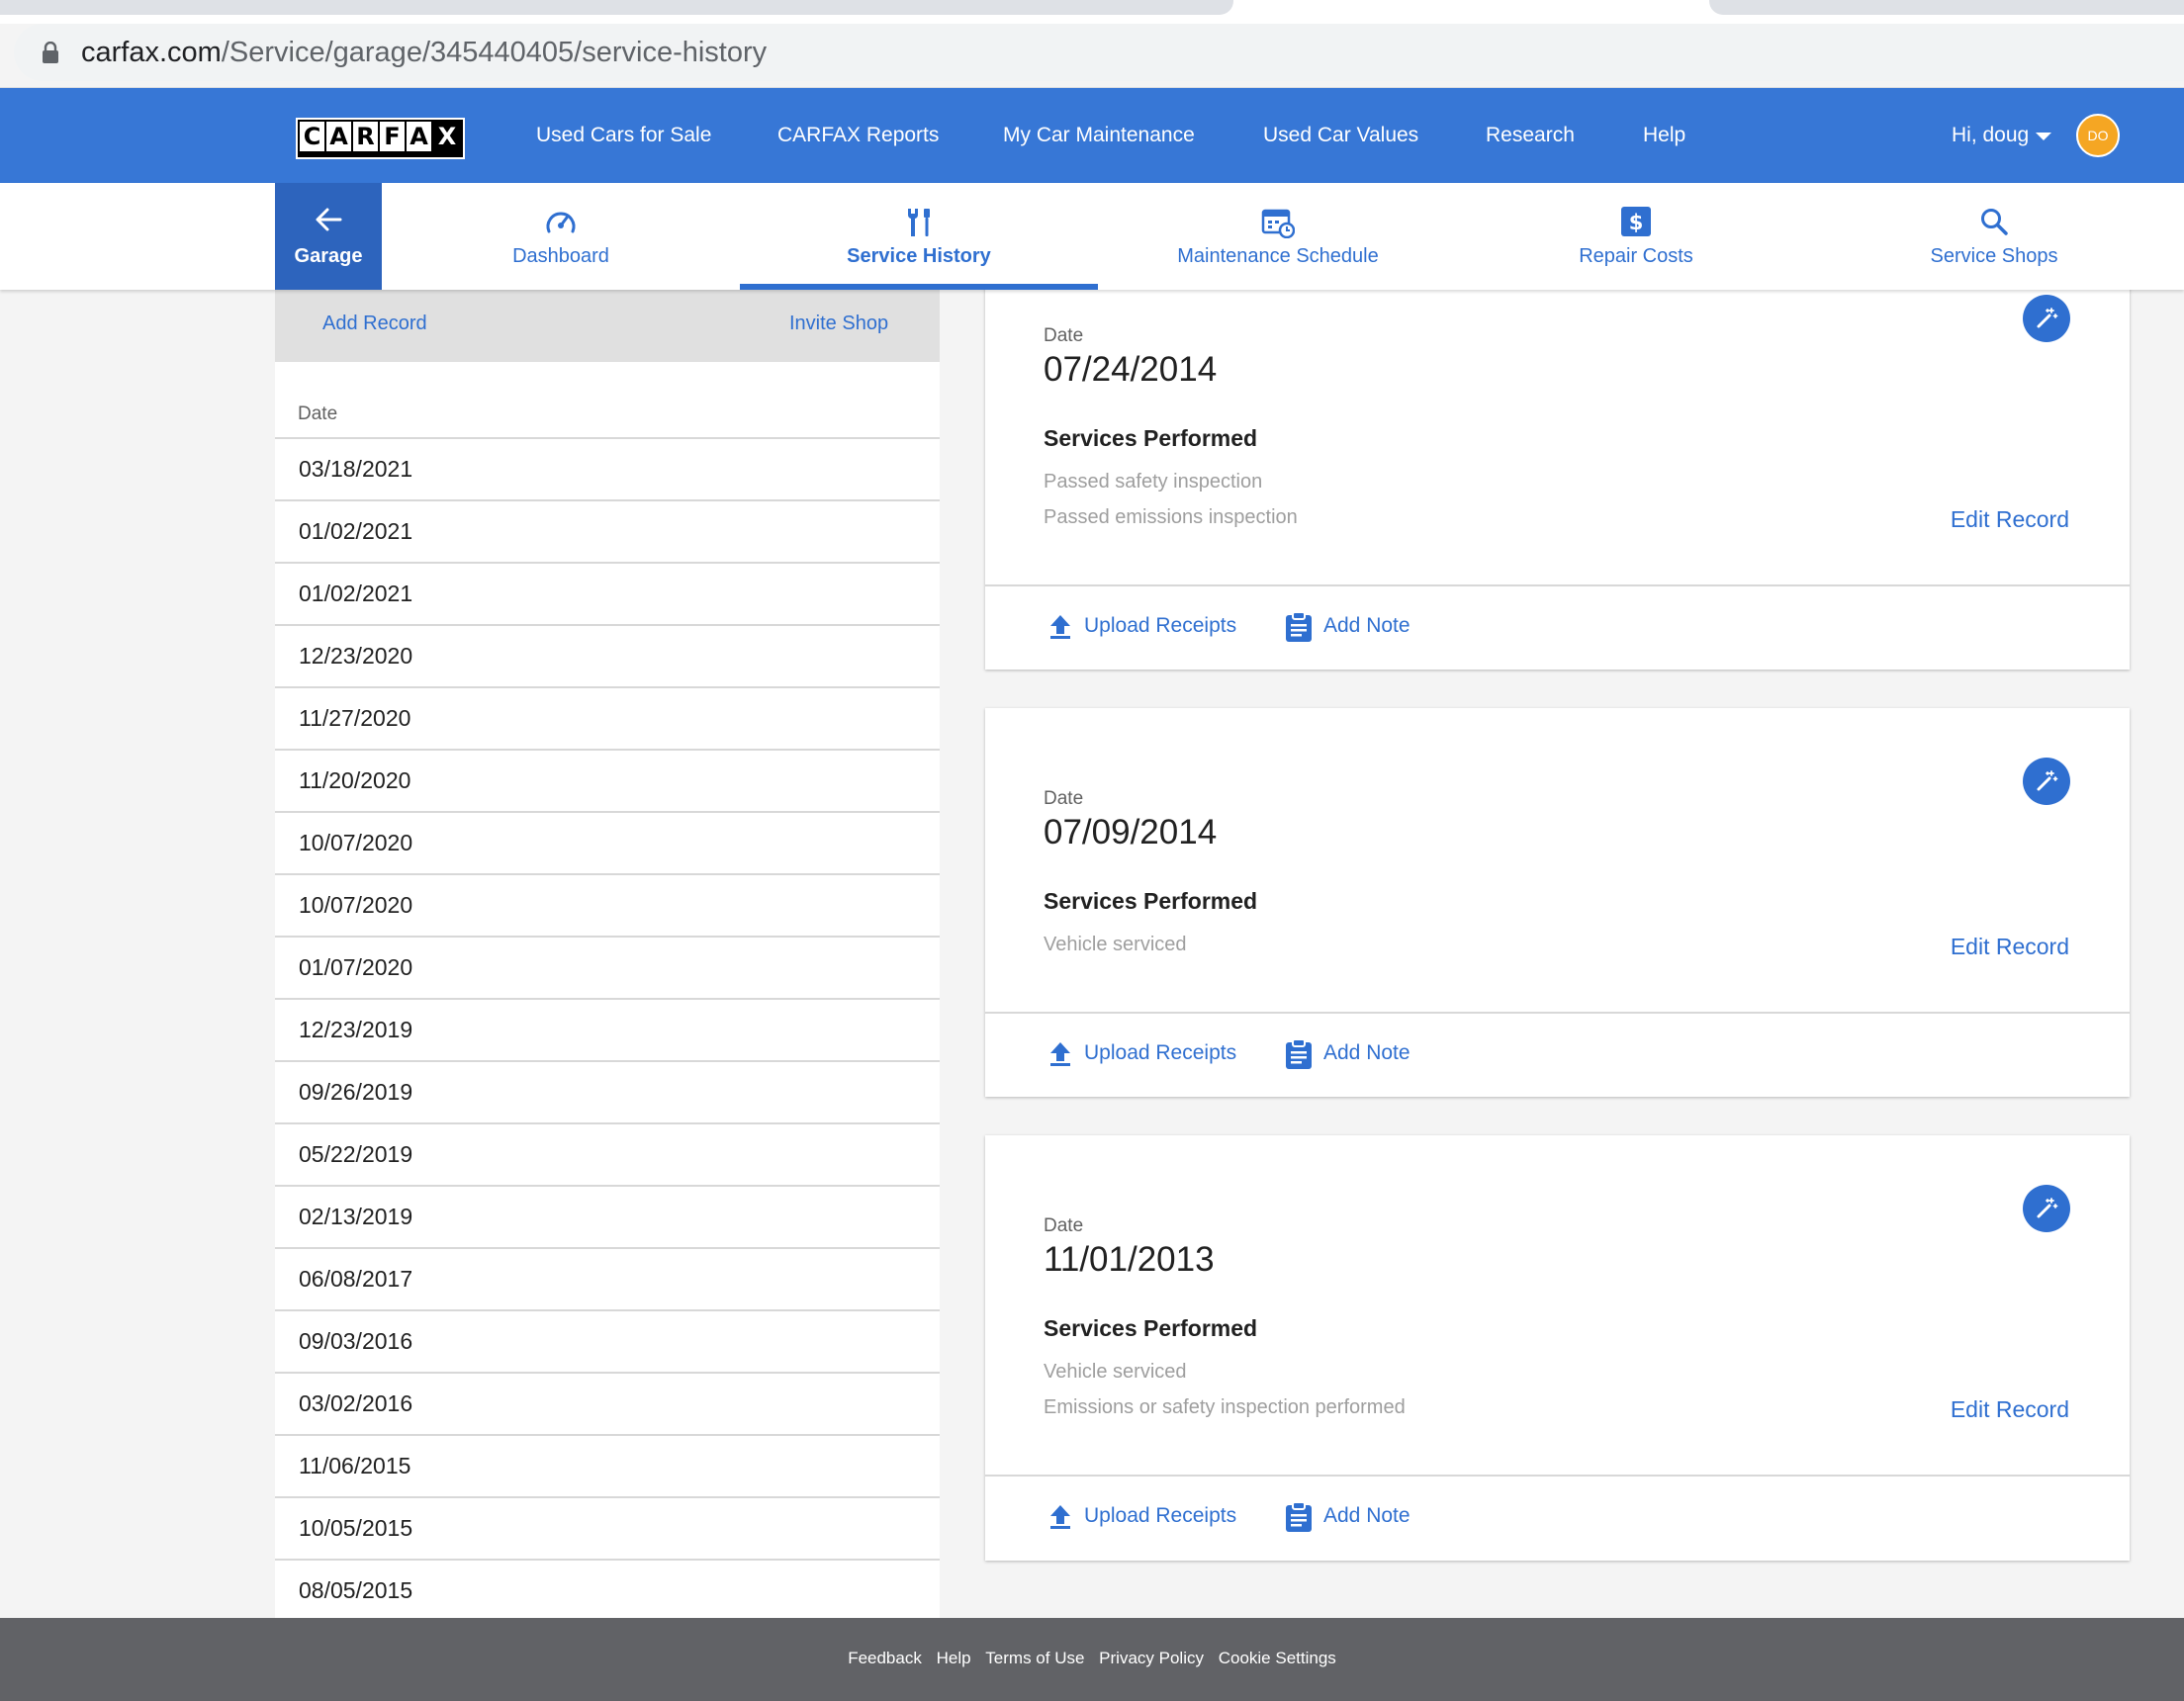 The height and width of the screenshot is (1701, 2184). What do you see at coordinates (1131, 832) in the screenshot?
I see `record-date: 07/09/2014` at bounding box center [1131, 832].